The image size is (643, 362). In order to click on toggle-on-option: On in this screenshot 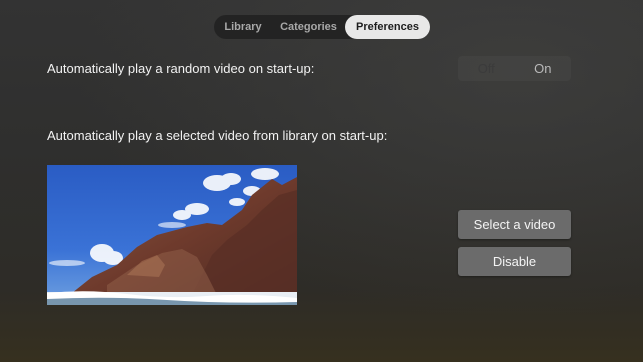, I will do `click(543, 68)`.